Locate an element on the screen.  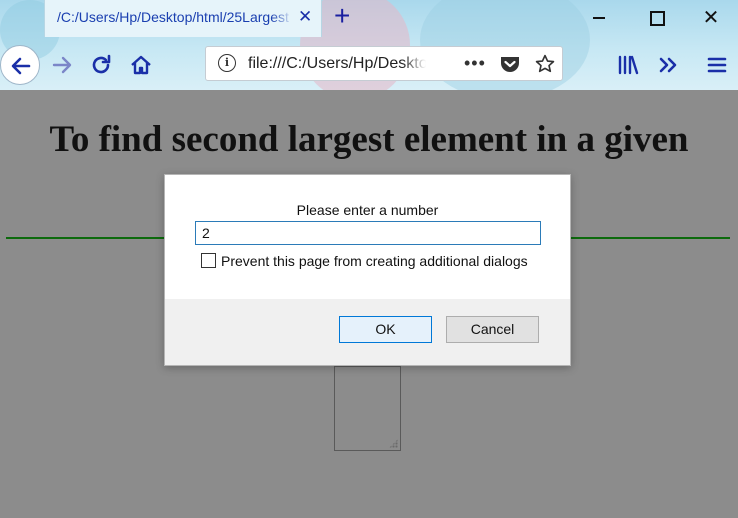
pocket-icon is located at coordinates (510, 64).